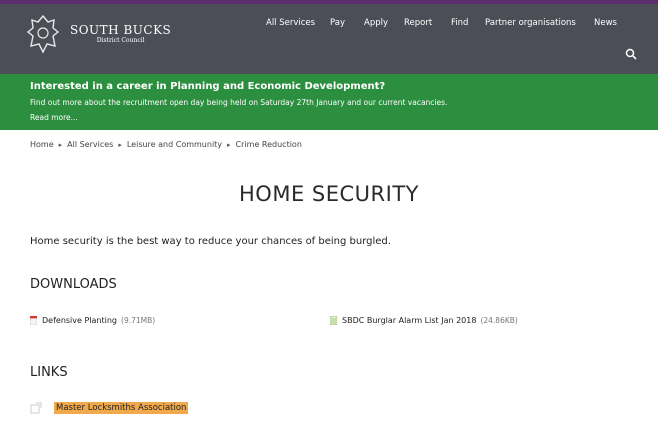 The image size is (658, 441). I want to click on download-file-size: (9.71MB), so click(138, 320).